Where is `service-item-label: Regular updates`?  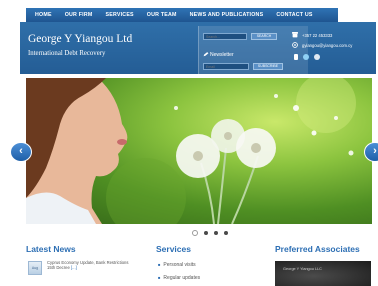
service-item-label: Regular updates is located at coordinates (182, 278).